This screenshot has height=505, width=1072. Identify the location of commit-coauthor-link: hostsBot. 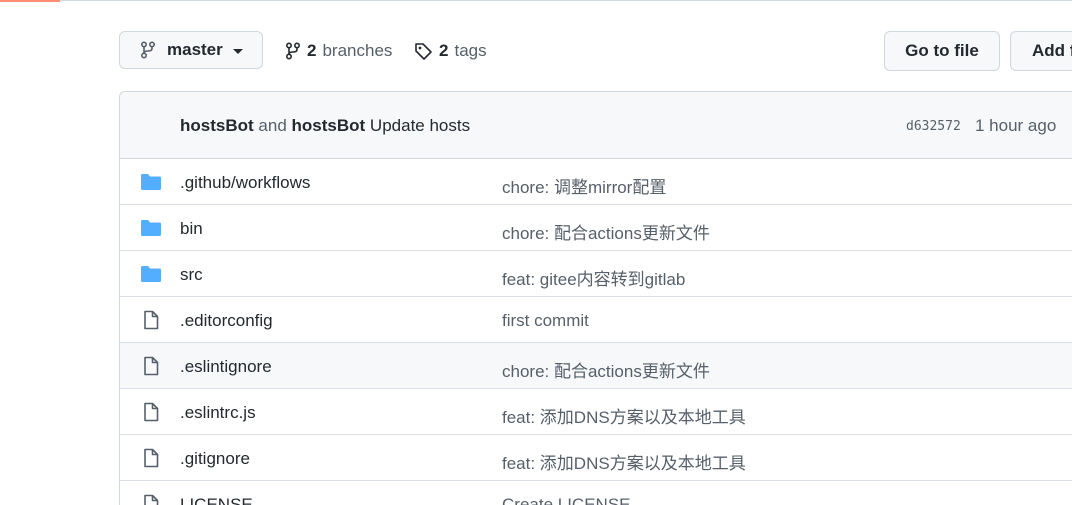
(329, 125).